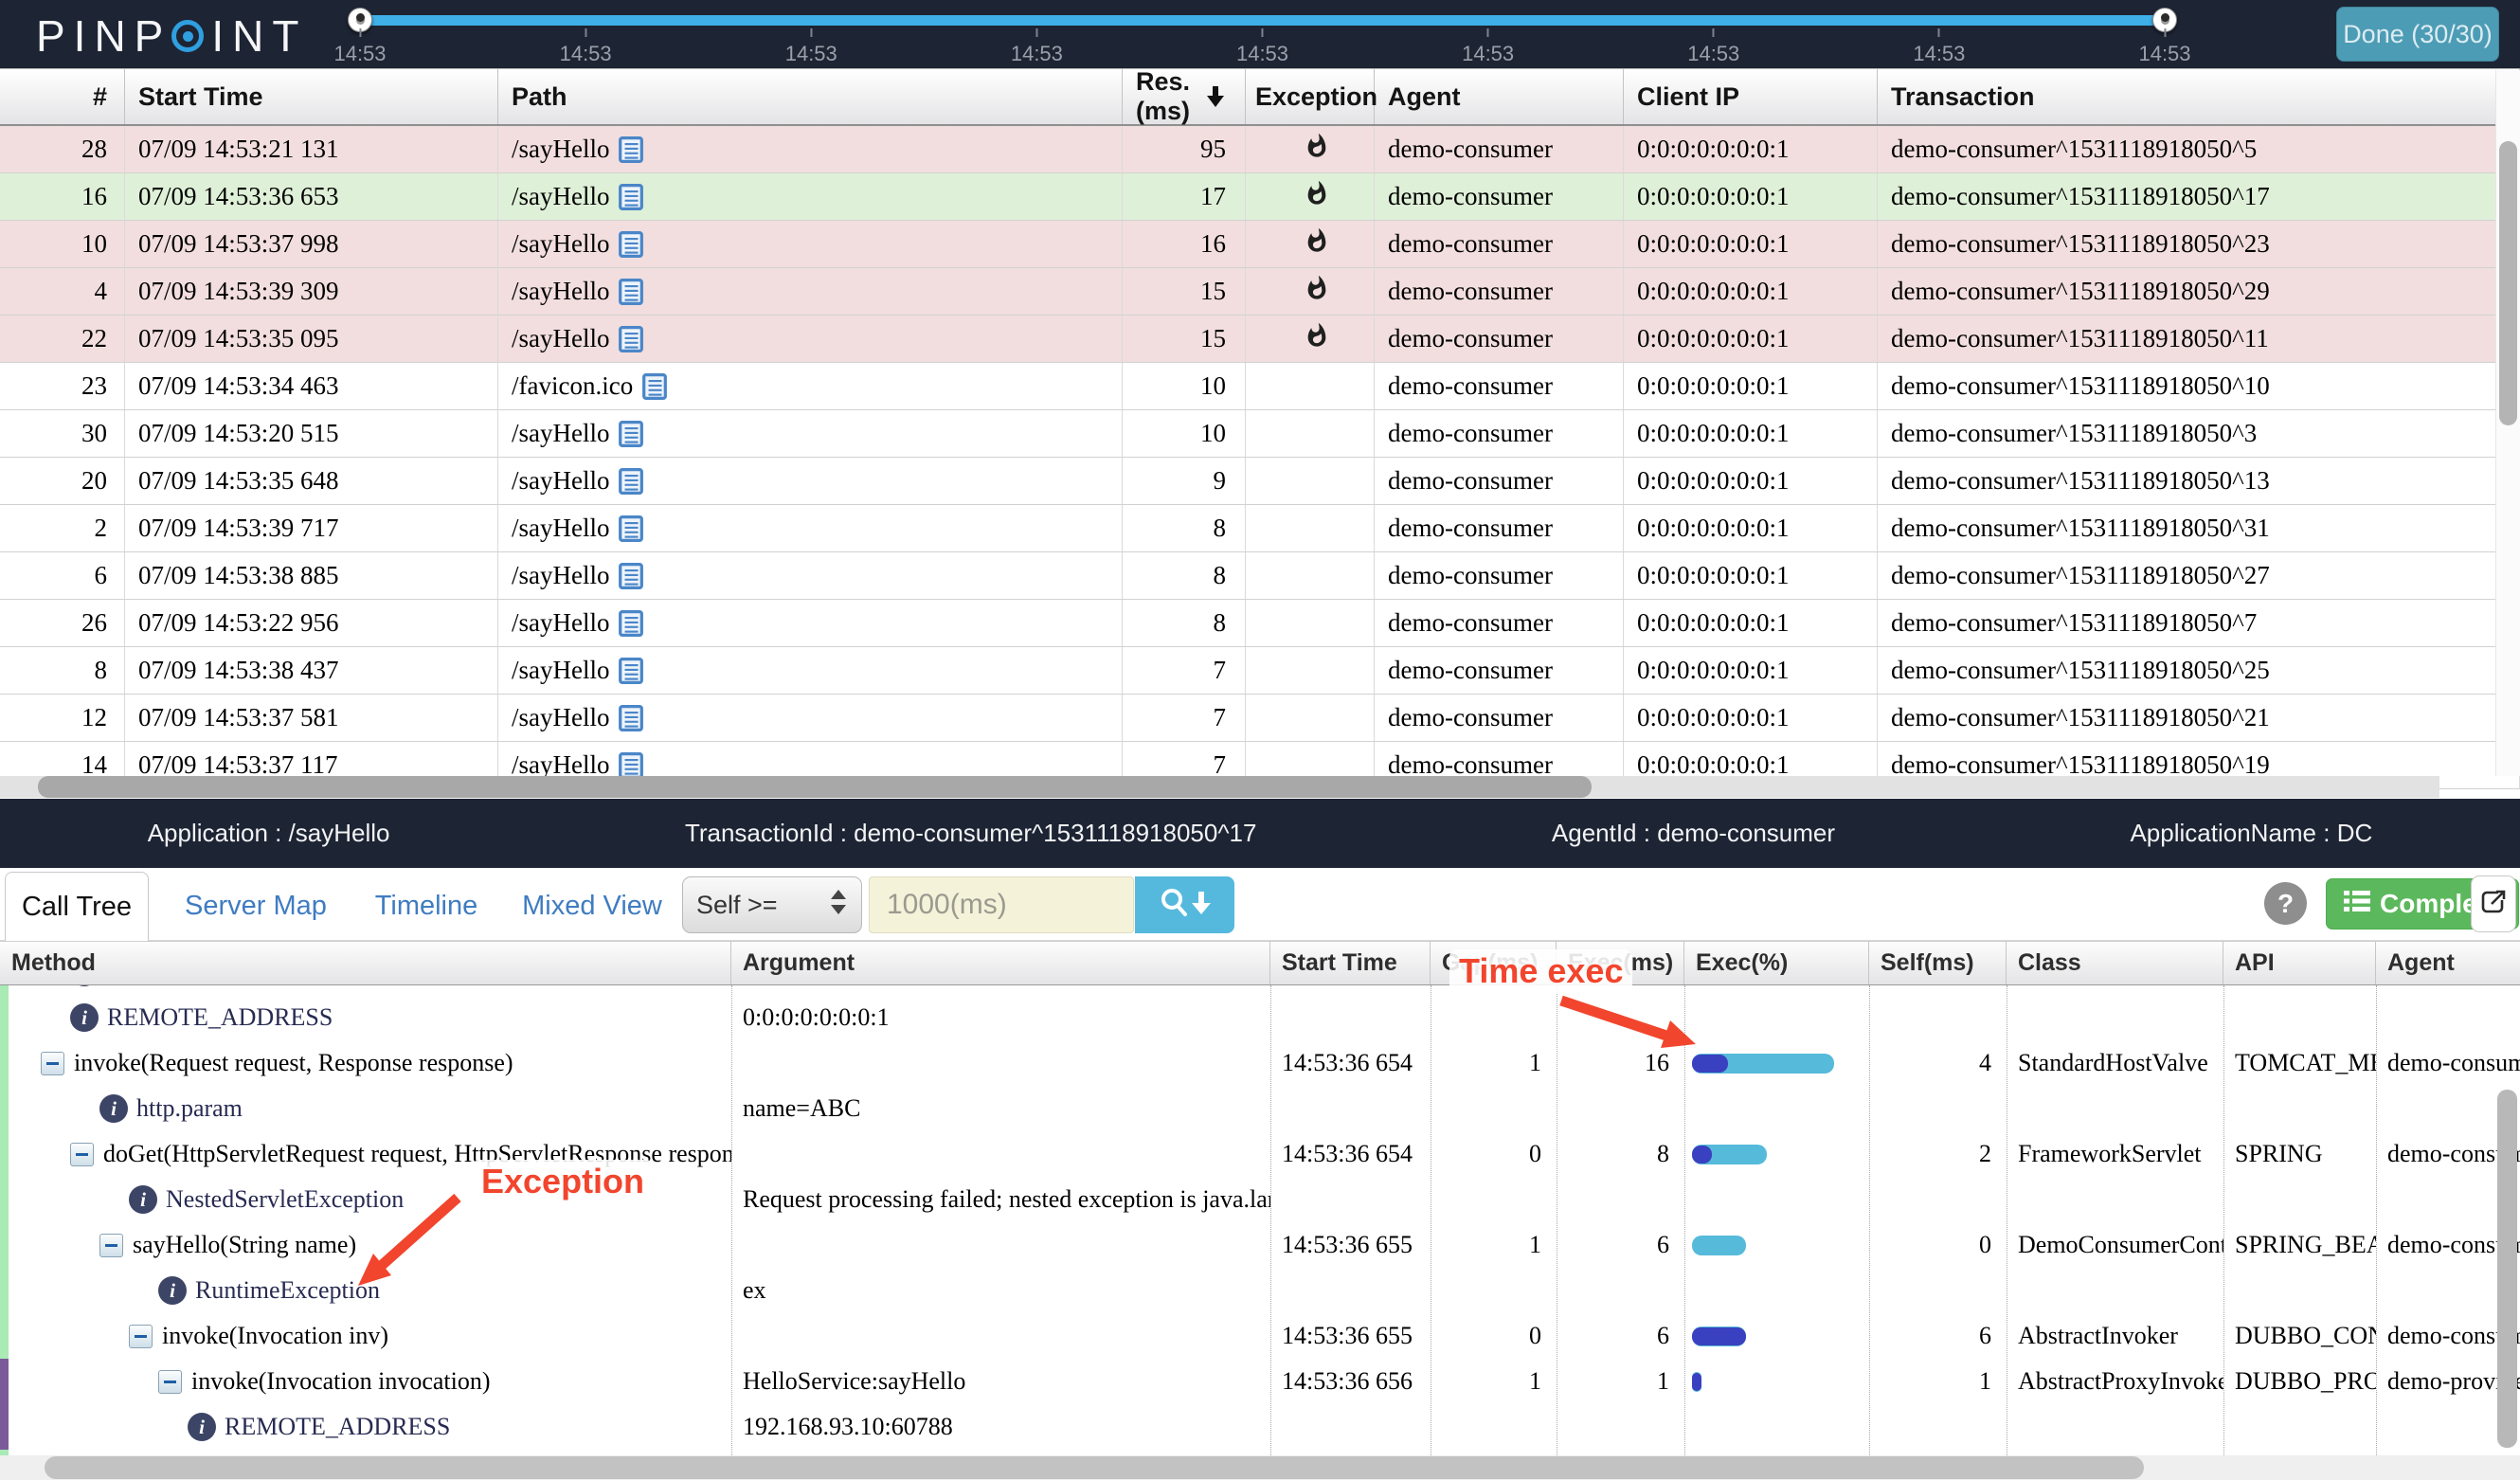  I want to click on filter-ms-input, so click(1001, 905).